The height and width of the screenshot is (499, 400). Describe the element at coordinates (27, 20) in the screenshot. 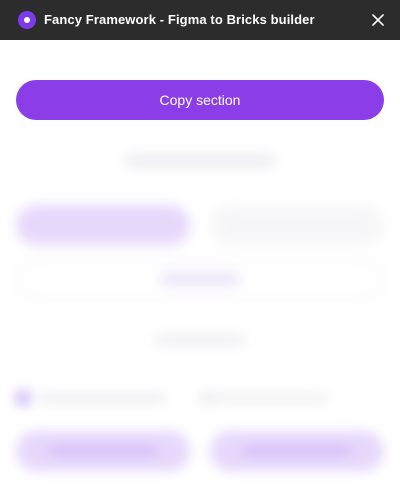

I see `plugin-icon` at that location.